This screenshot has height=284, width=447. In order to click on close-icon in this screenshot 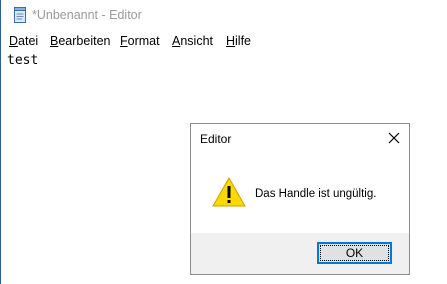, I will do `click(394, 138)`.